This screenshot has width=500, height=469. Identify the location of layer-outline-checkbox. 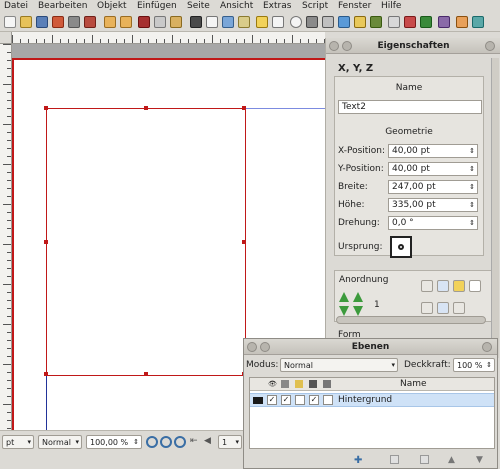
(328, 400).